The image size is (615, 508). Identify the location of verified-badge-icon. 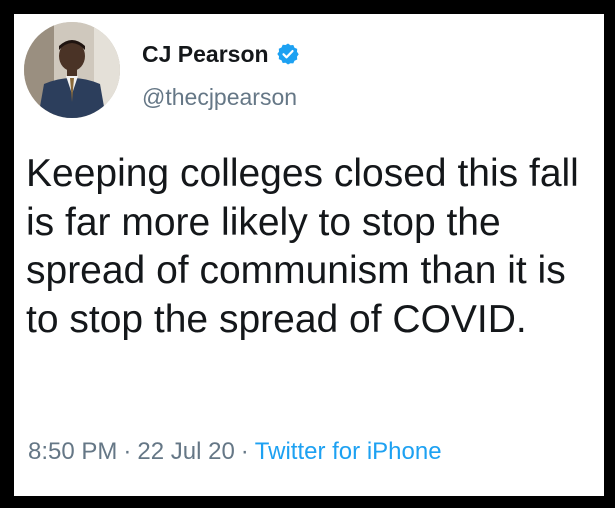
(287, 54).